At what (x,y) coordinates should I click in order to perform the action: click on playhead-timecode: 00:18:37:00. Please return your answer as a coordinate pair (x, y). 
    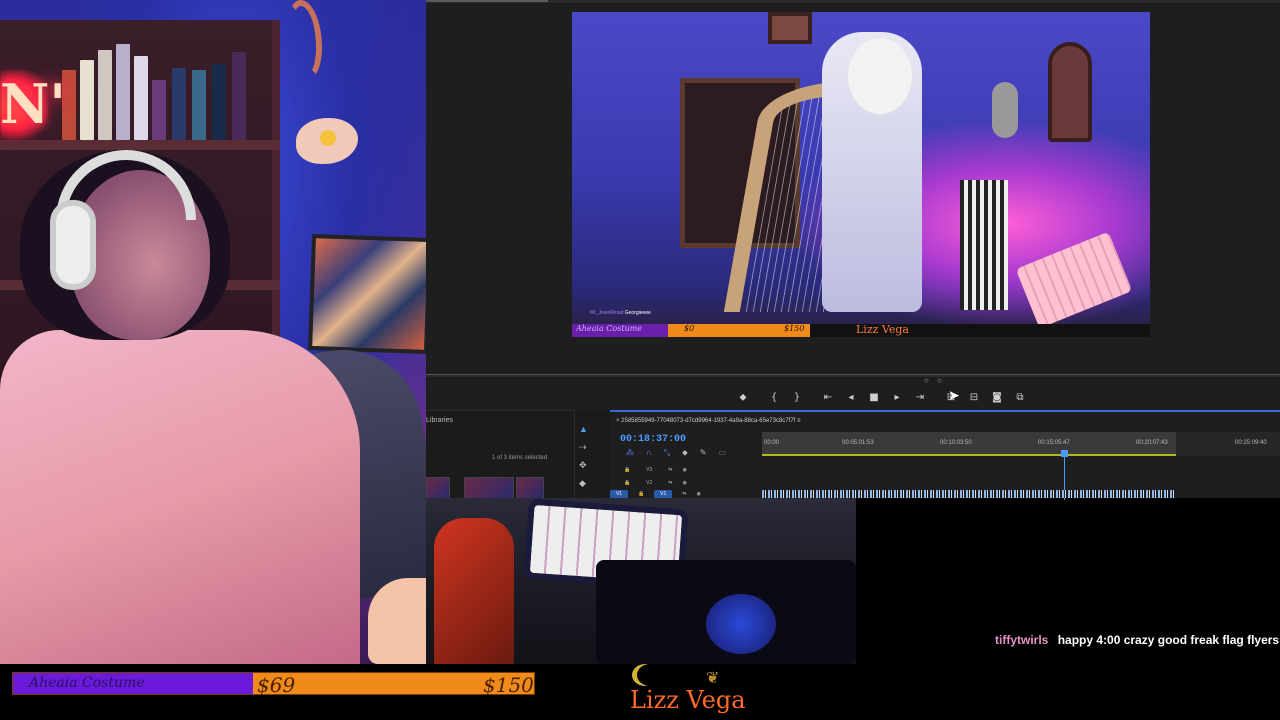
    Looking at the image, I should click on (653, 439).